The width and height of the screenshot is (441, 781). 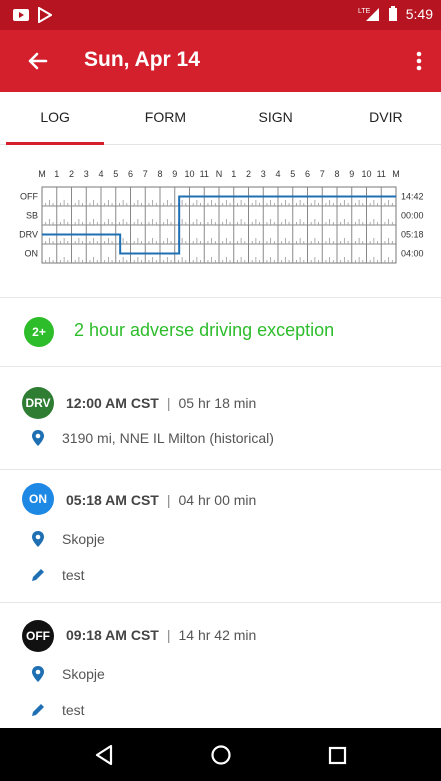 I want to click on tab-bar: LOG FORM SIGN DVIR, so click(x=220, y=118).